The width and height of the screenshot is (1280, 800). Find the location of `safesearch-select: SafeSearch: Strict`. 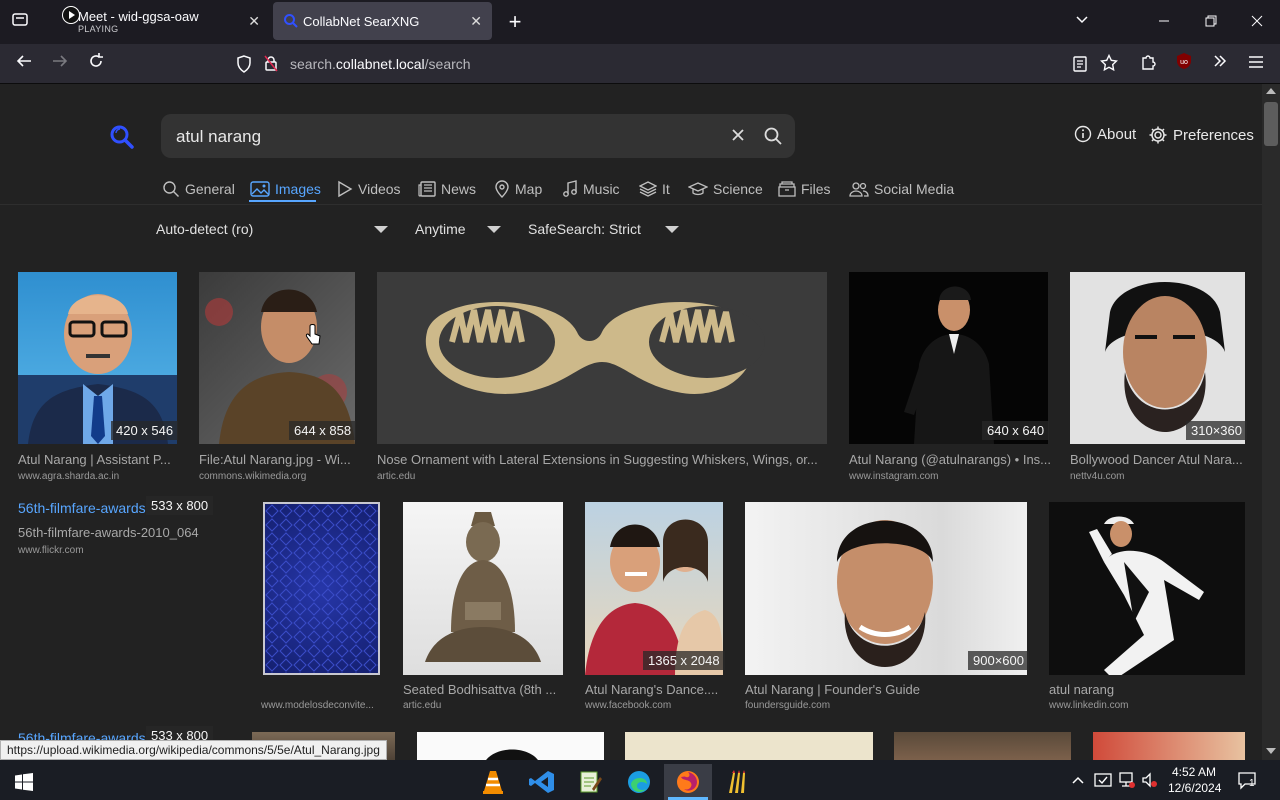

safesearch-select: SafeSearch: Strict is located at coordinates (584, 229).